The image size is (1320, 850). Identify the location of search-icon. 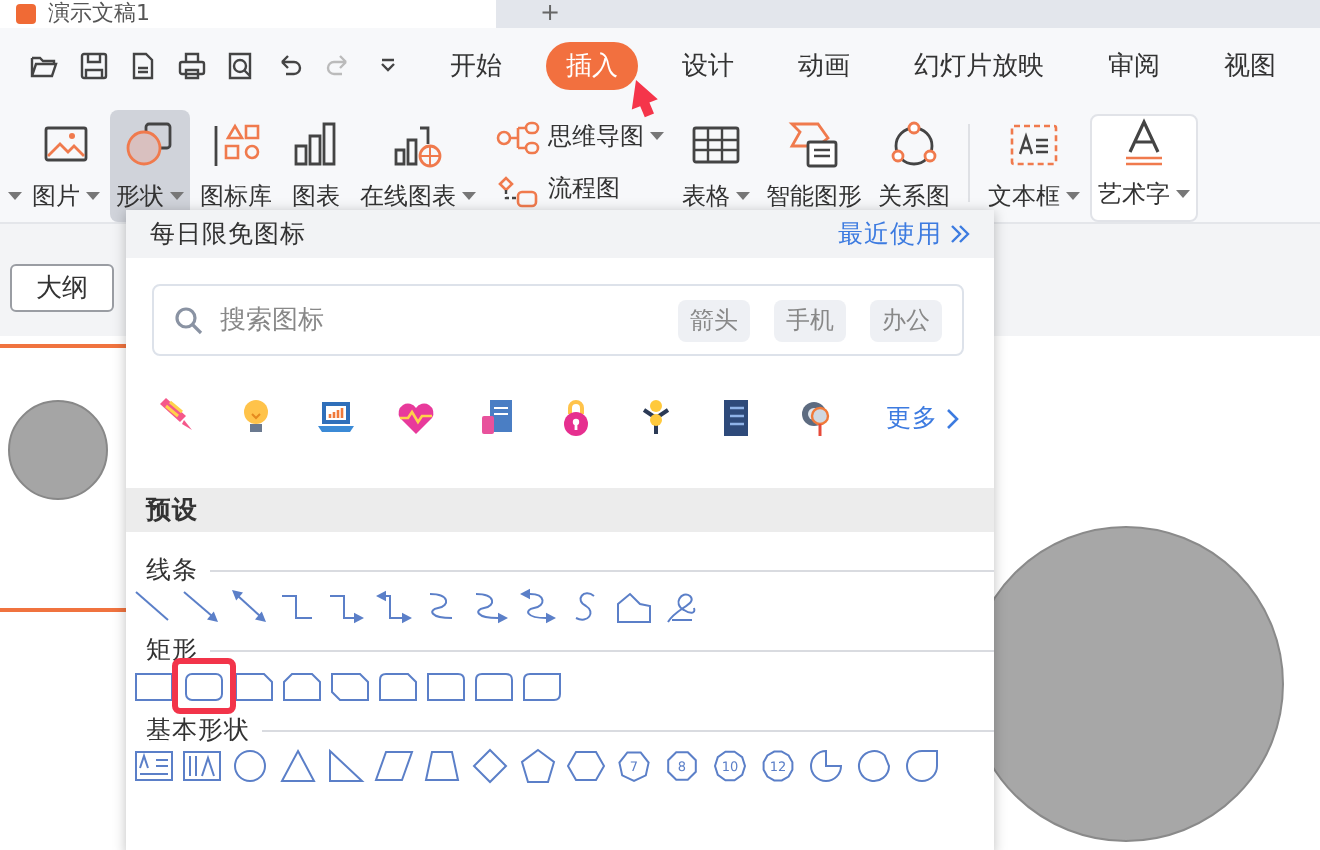
(189, 320).